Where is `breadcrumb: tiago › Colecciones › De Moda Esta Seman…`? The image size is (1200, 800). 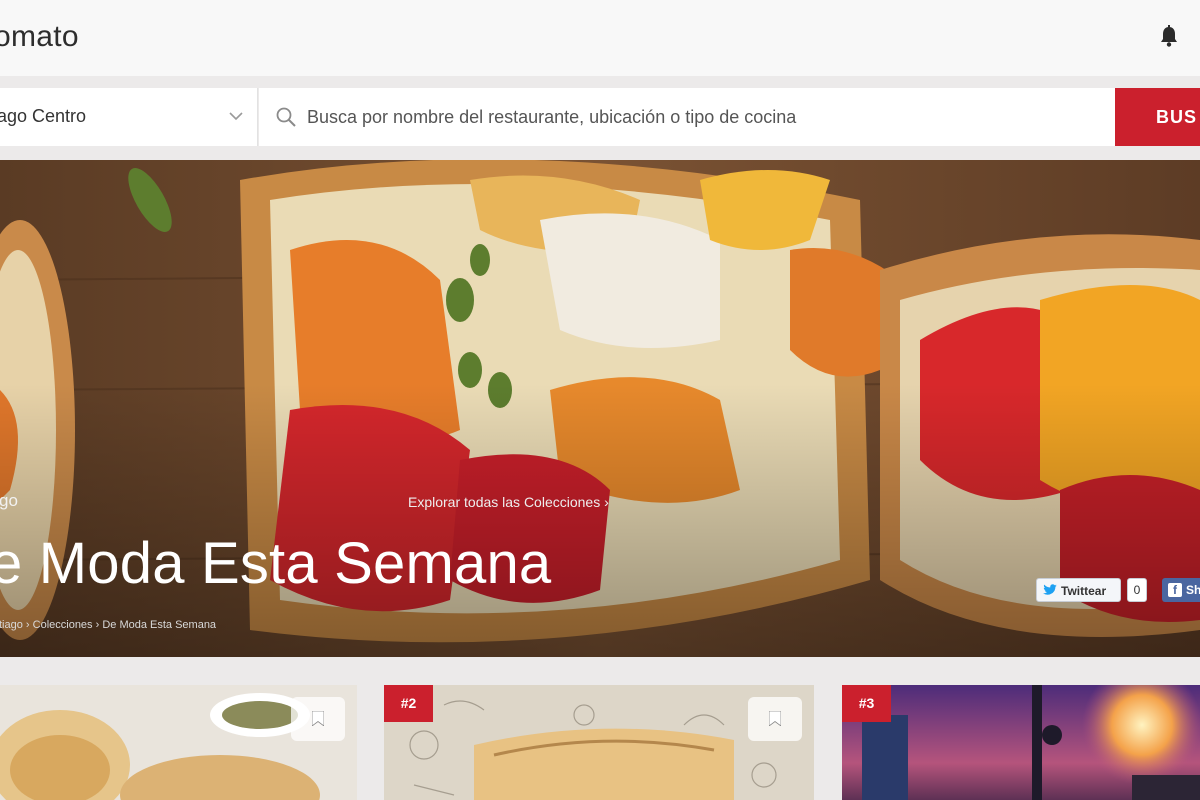 breadcrumb: tiago › Colecciones › De Moda Esta Seman… is located at coordinates (108, 625).